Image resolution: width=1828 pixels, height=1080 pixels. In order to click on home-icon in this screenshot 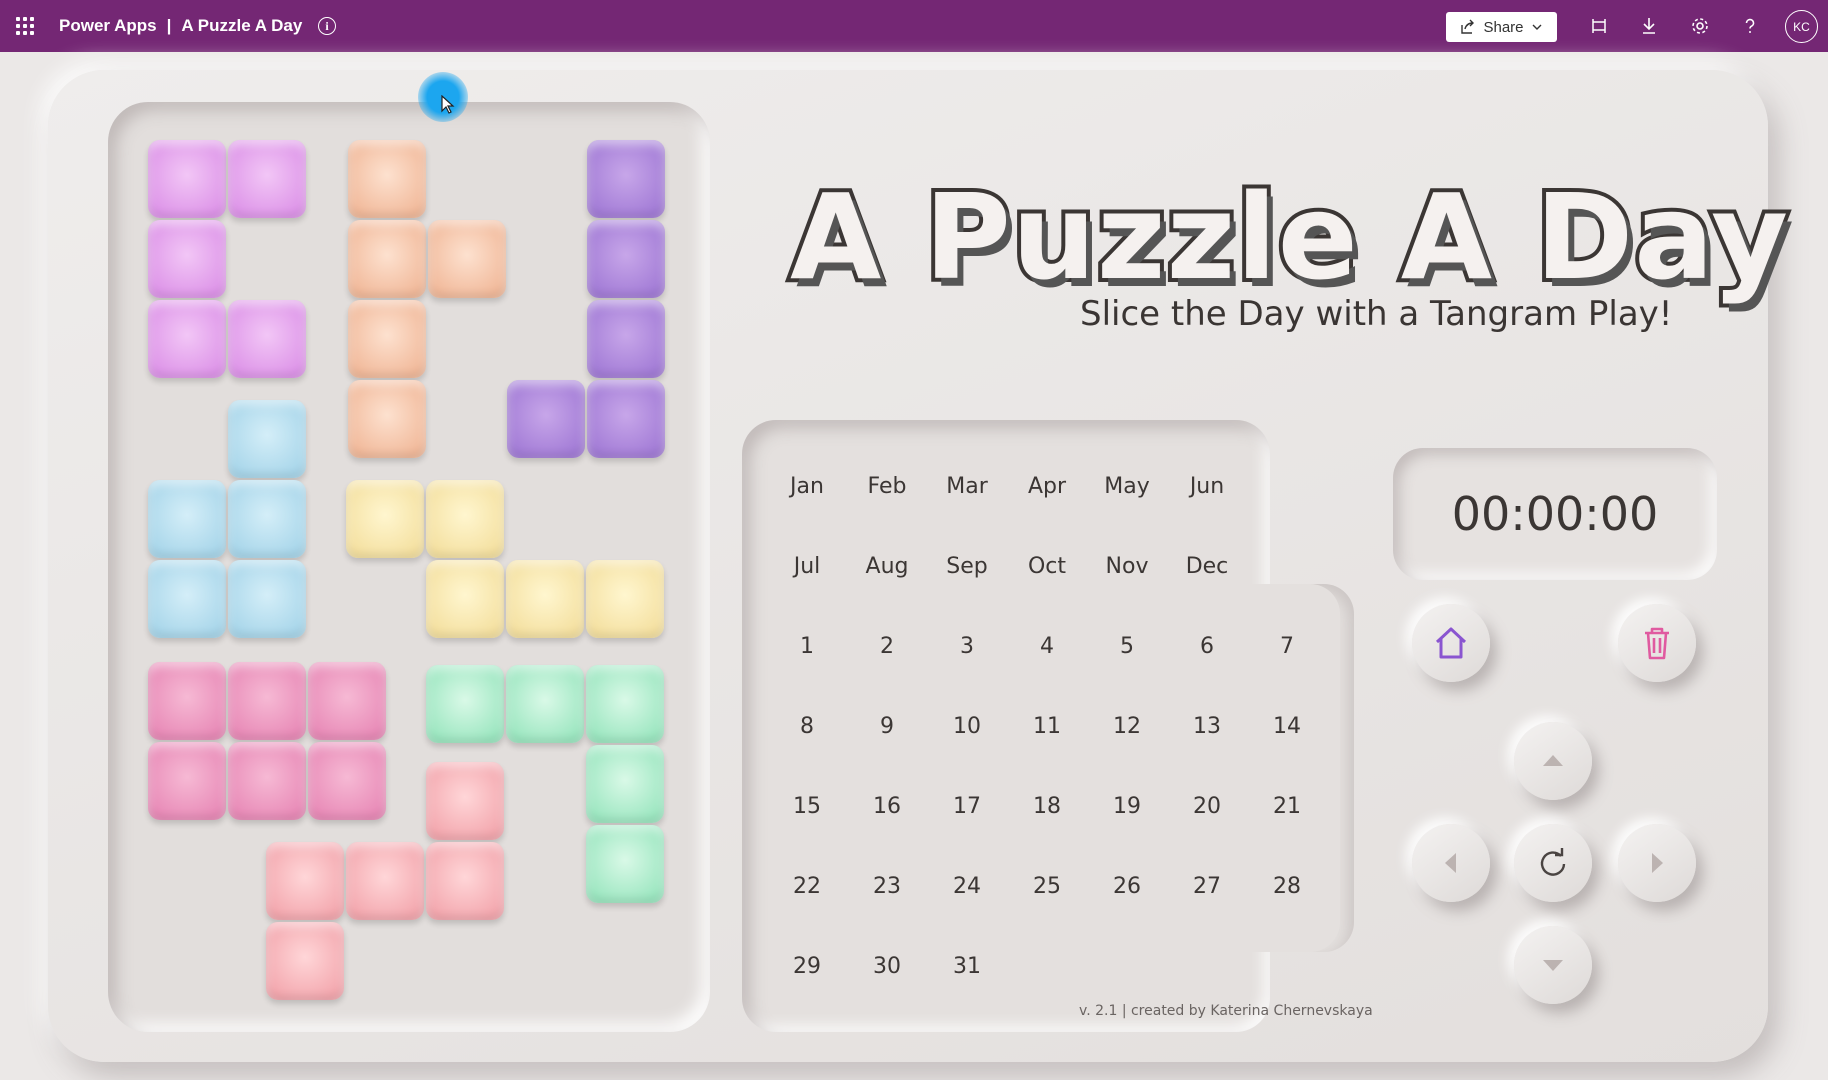, I will do `click(1451, 643)`.